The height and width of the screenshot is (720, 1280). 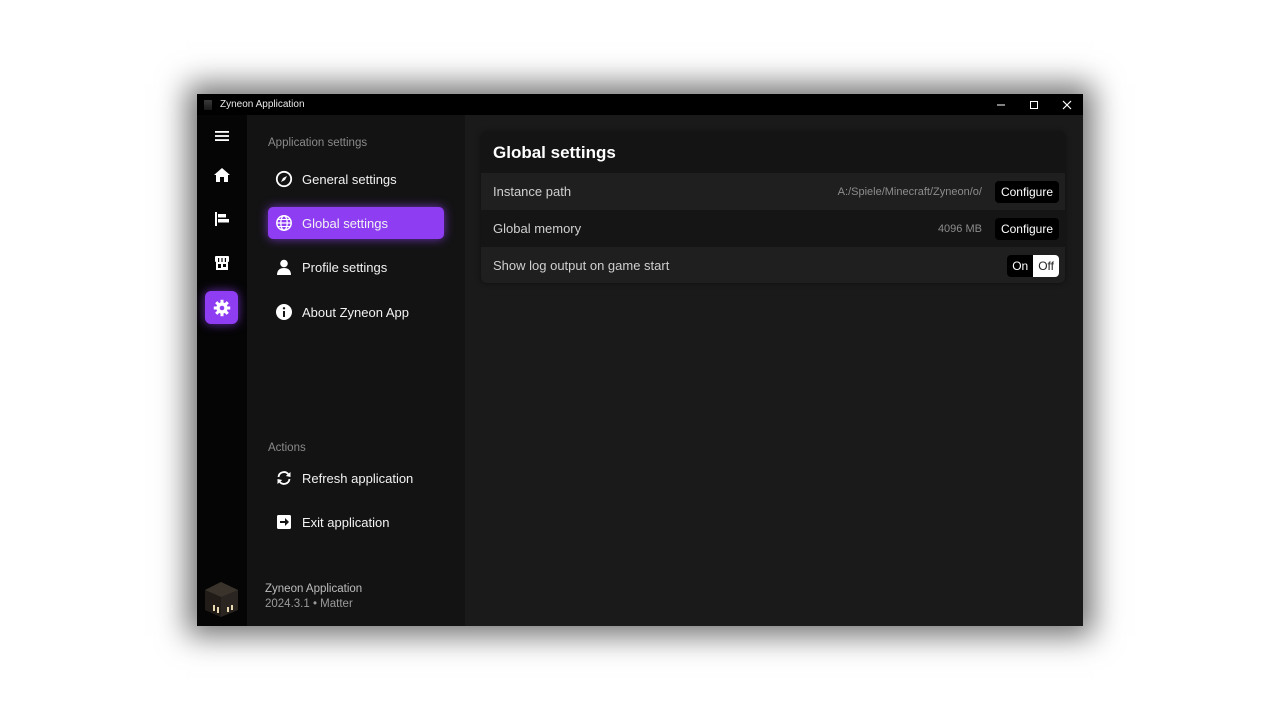 What do you see at coordinates (1046, 265) in the screenshot?
I see `toggle-off-option: Off` at bounding box center [1046, 265].